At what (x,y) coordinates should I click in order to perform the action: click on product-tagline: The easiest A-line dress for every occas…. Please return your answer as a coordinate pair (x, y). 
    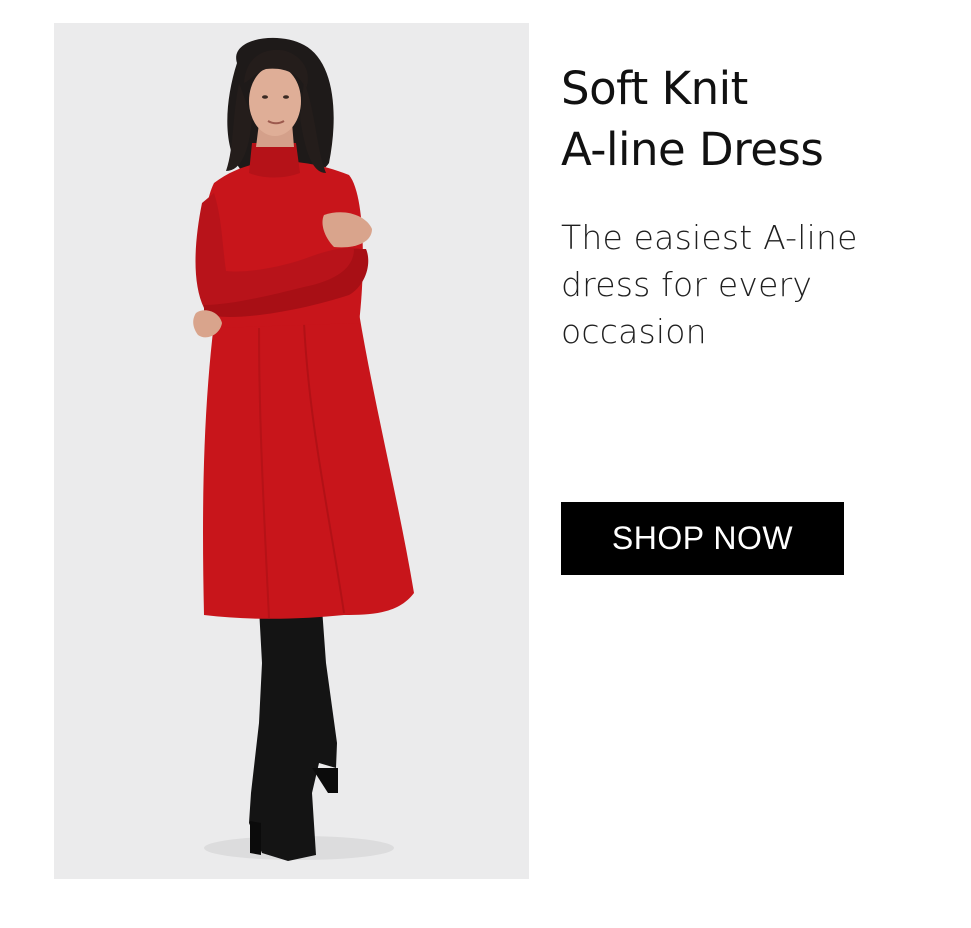
    Looking at the image, I should click on (751, 284).